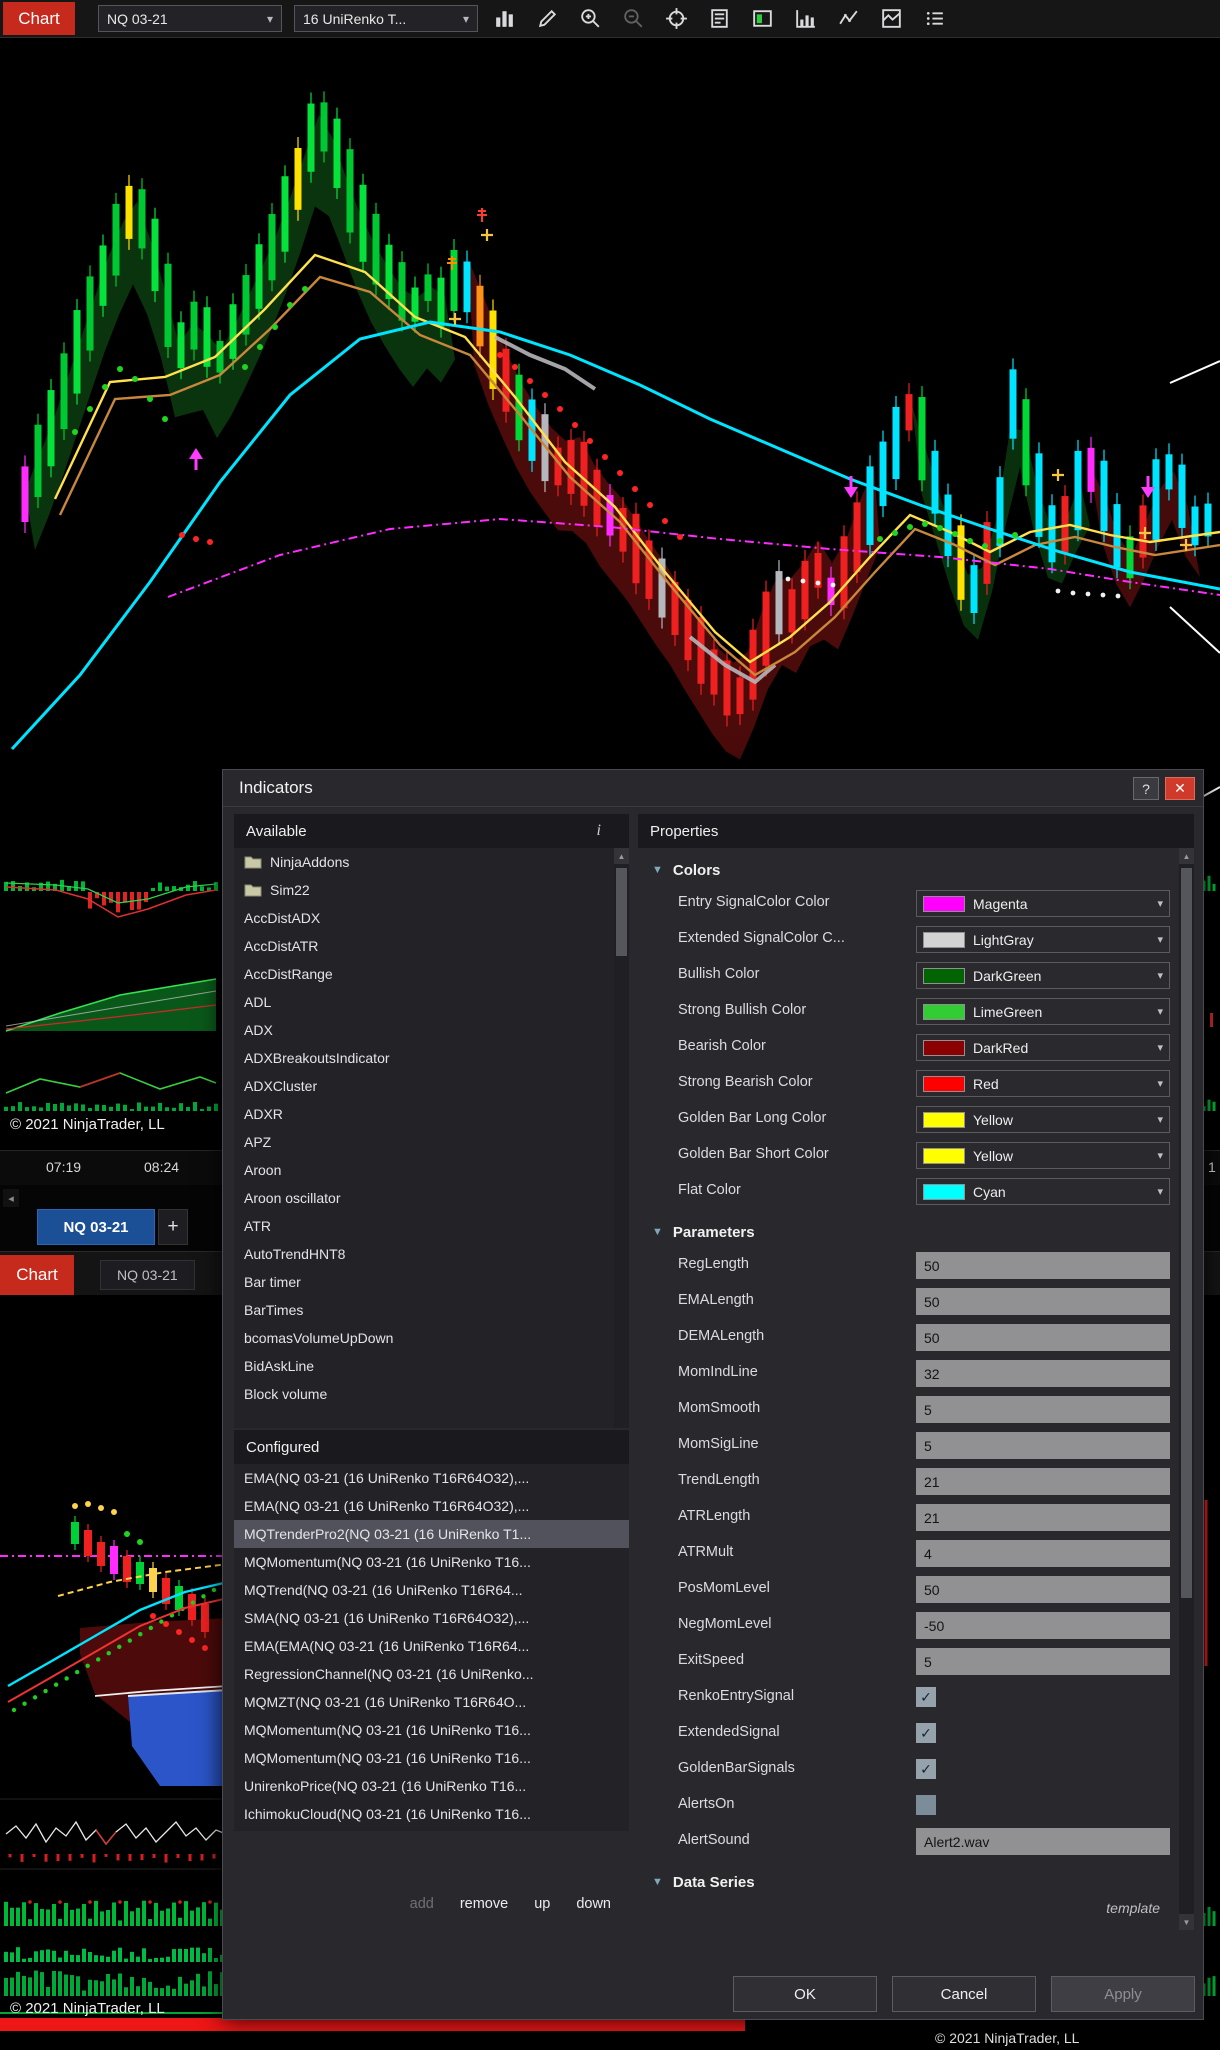 This screenshot has width=1220, height=2050. Describe the element at coordinates (1123, 1994) in the screenshot. I see `apply-button: Apply` at that location.